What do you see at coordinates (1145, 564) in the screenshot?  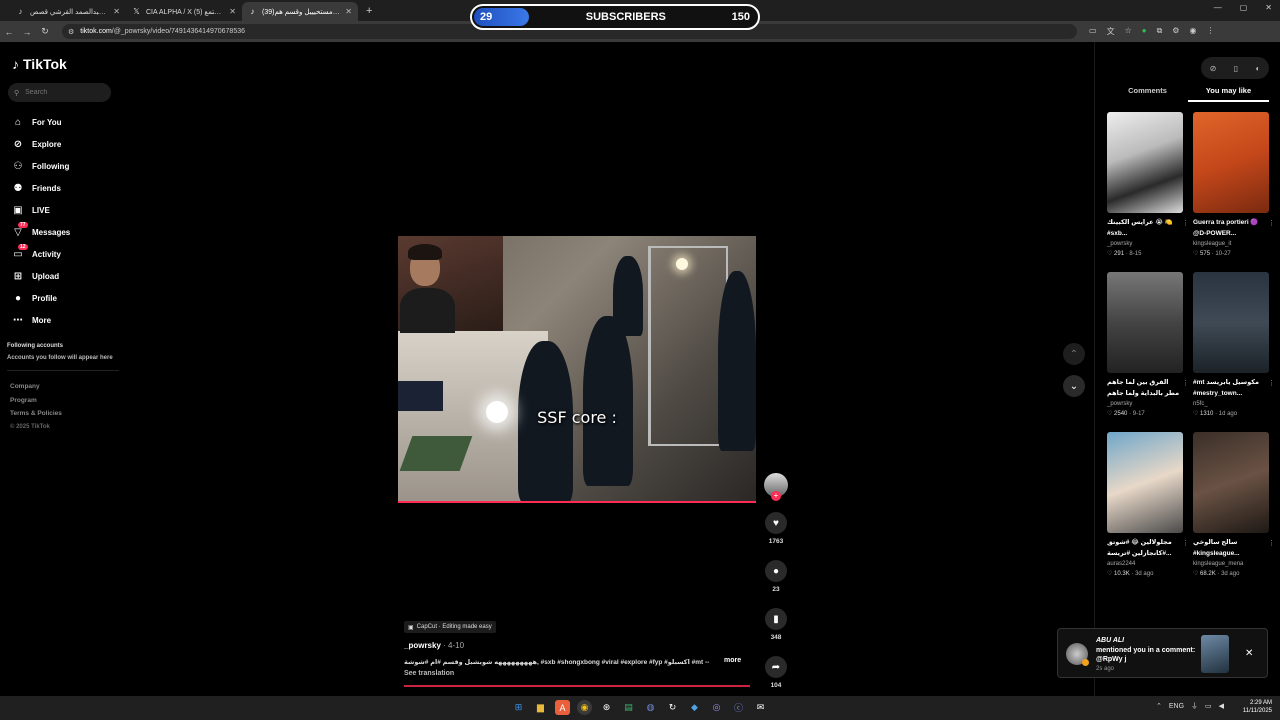 I see `card-author: auras2244` at bounding box center [1145, 564].